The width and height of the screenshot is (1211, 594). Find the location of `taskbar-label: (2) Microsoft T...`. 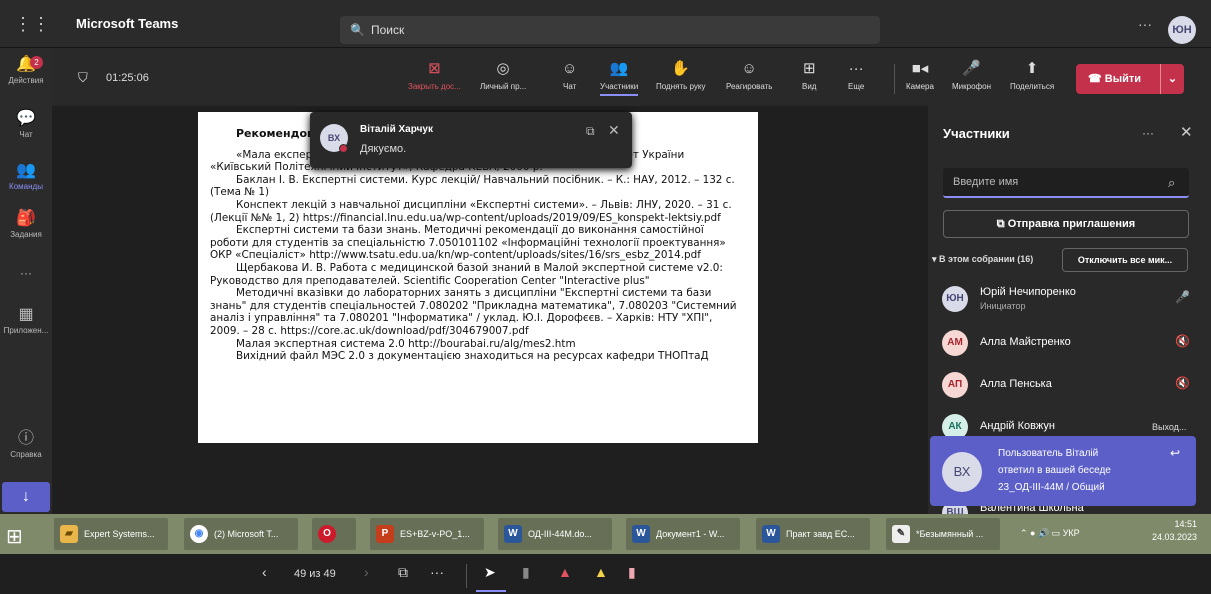

taskbar-label: (2) Microsoft T... is located at coordinates (246, 534).